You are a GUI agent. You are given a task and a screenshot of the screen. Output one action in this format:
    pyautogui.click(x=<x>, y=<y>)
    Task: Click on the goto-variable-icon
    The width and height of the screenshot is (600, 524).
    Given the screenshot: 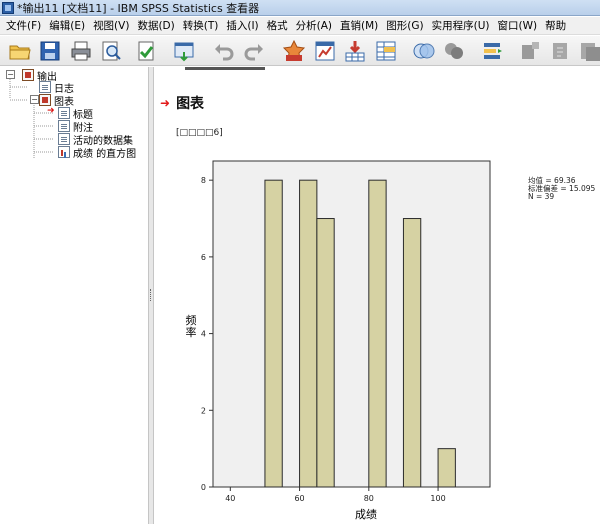 What is the action you would take?
    pyautogui.click(x=355, y=51)
    